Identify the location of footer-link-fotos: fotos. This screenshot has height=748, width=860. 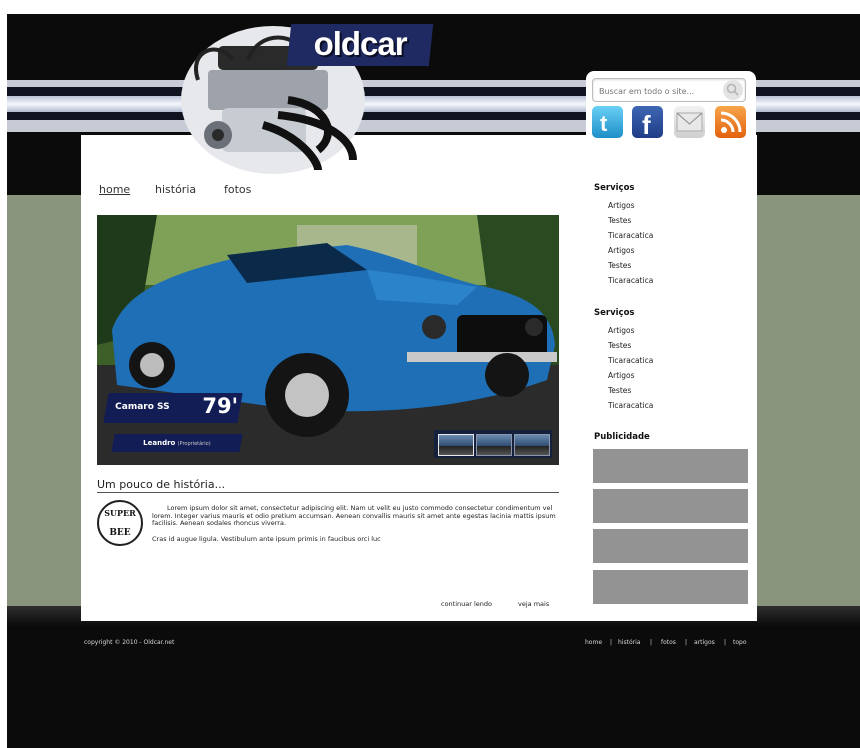
(668, 642).